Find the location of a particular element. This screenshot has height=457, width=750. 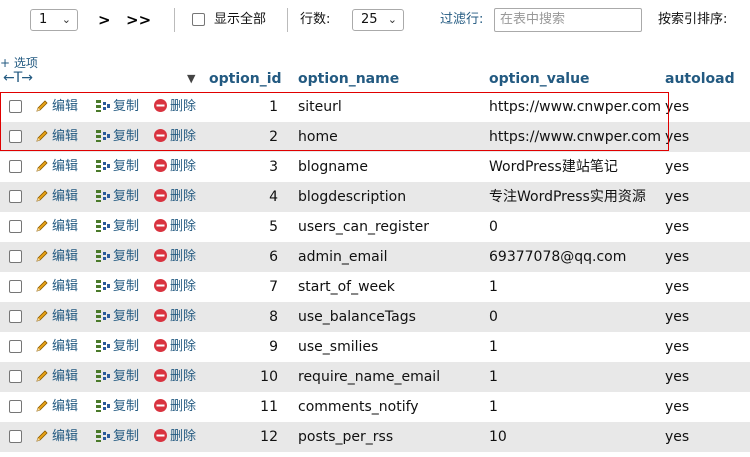

sort-direction-icon: ▼ is located at coordinates (191, 78).